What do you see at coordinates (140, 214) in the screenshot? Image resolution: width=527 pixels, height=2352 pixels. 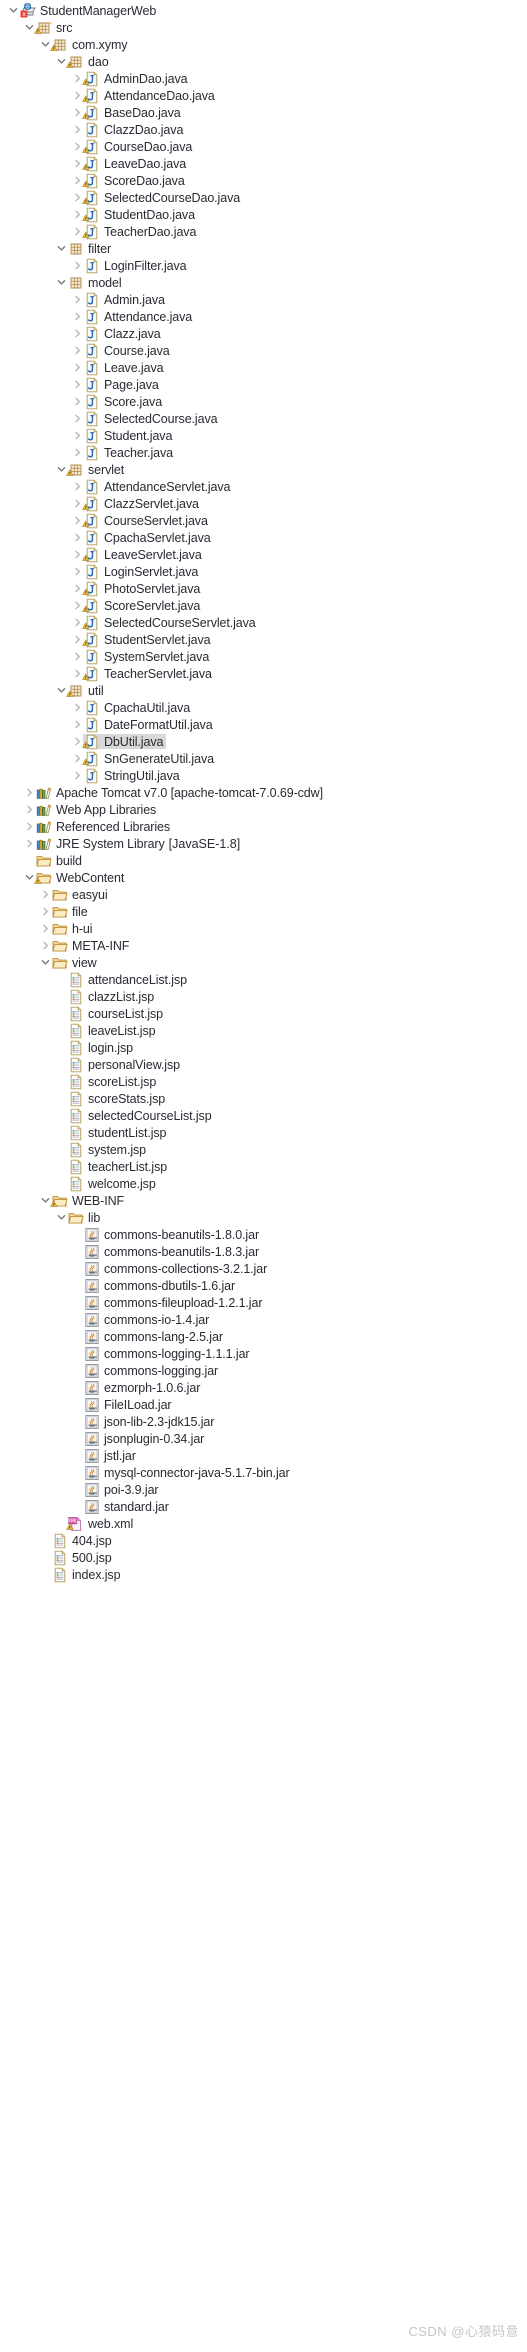 I see `tree-item-studentdao-java: StudentDao.java` at bounding box center [140, 214].